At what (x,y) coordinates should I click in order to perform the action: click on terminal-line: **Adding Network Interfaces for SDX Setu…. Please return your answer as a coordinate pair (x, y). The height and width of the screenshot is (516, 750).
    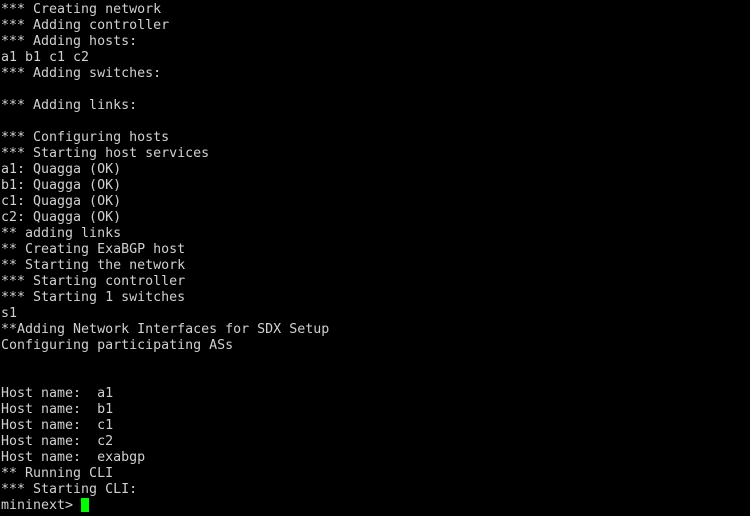
    Looking at the image, I should click on (165, 329).